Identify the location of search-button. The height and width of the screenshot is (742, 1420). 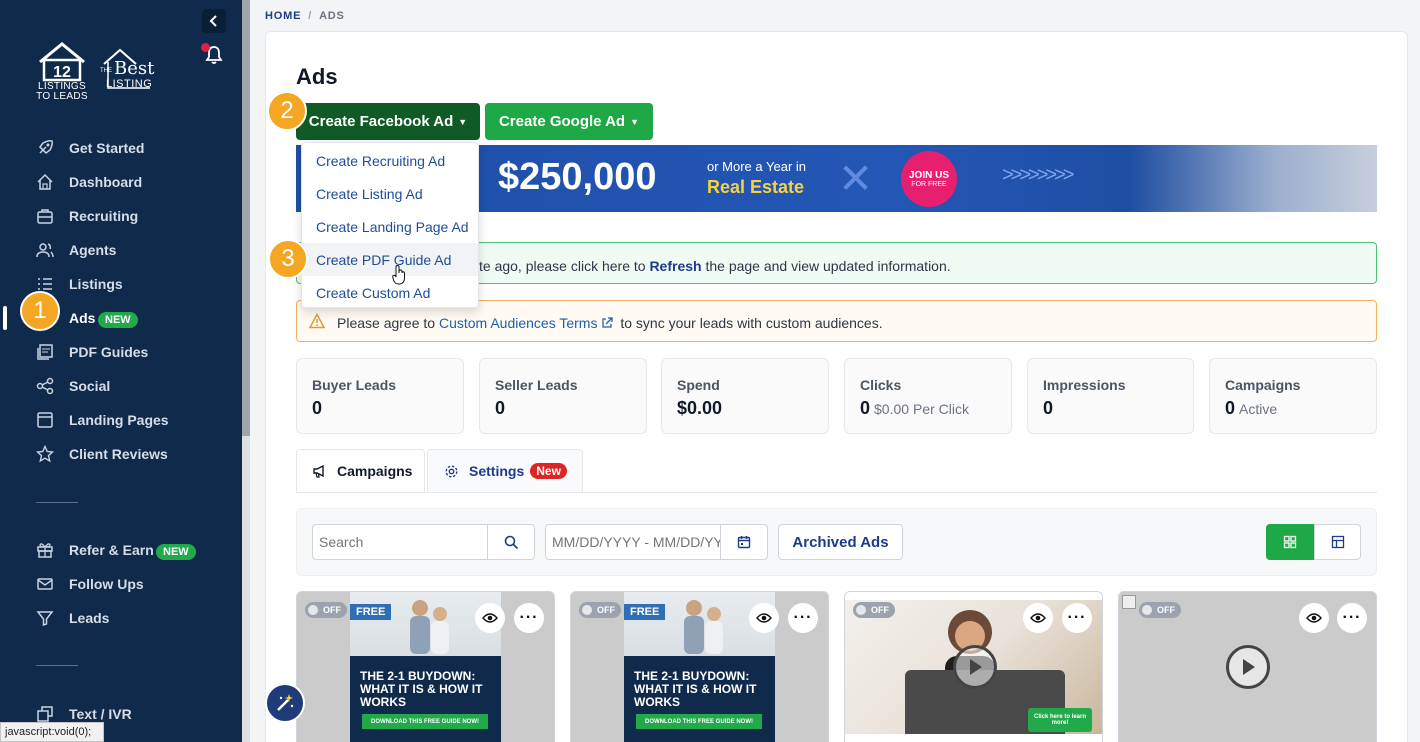
(511, 542).